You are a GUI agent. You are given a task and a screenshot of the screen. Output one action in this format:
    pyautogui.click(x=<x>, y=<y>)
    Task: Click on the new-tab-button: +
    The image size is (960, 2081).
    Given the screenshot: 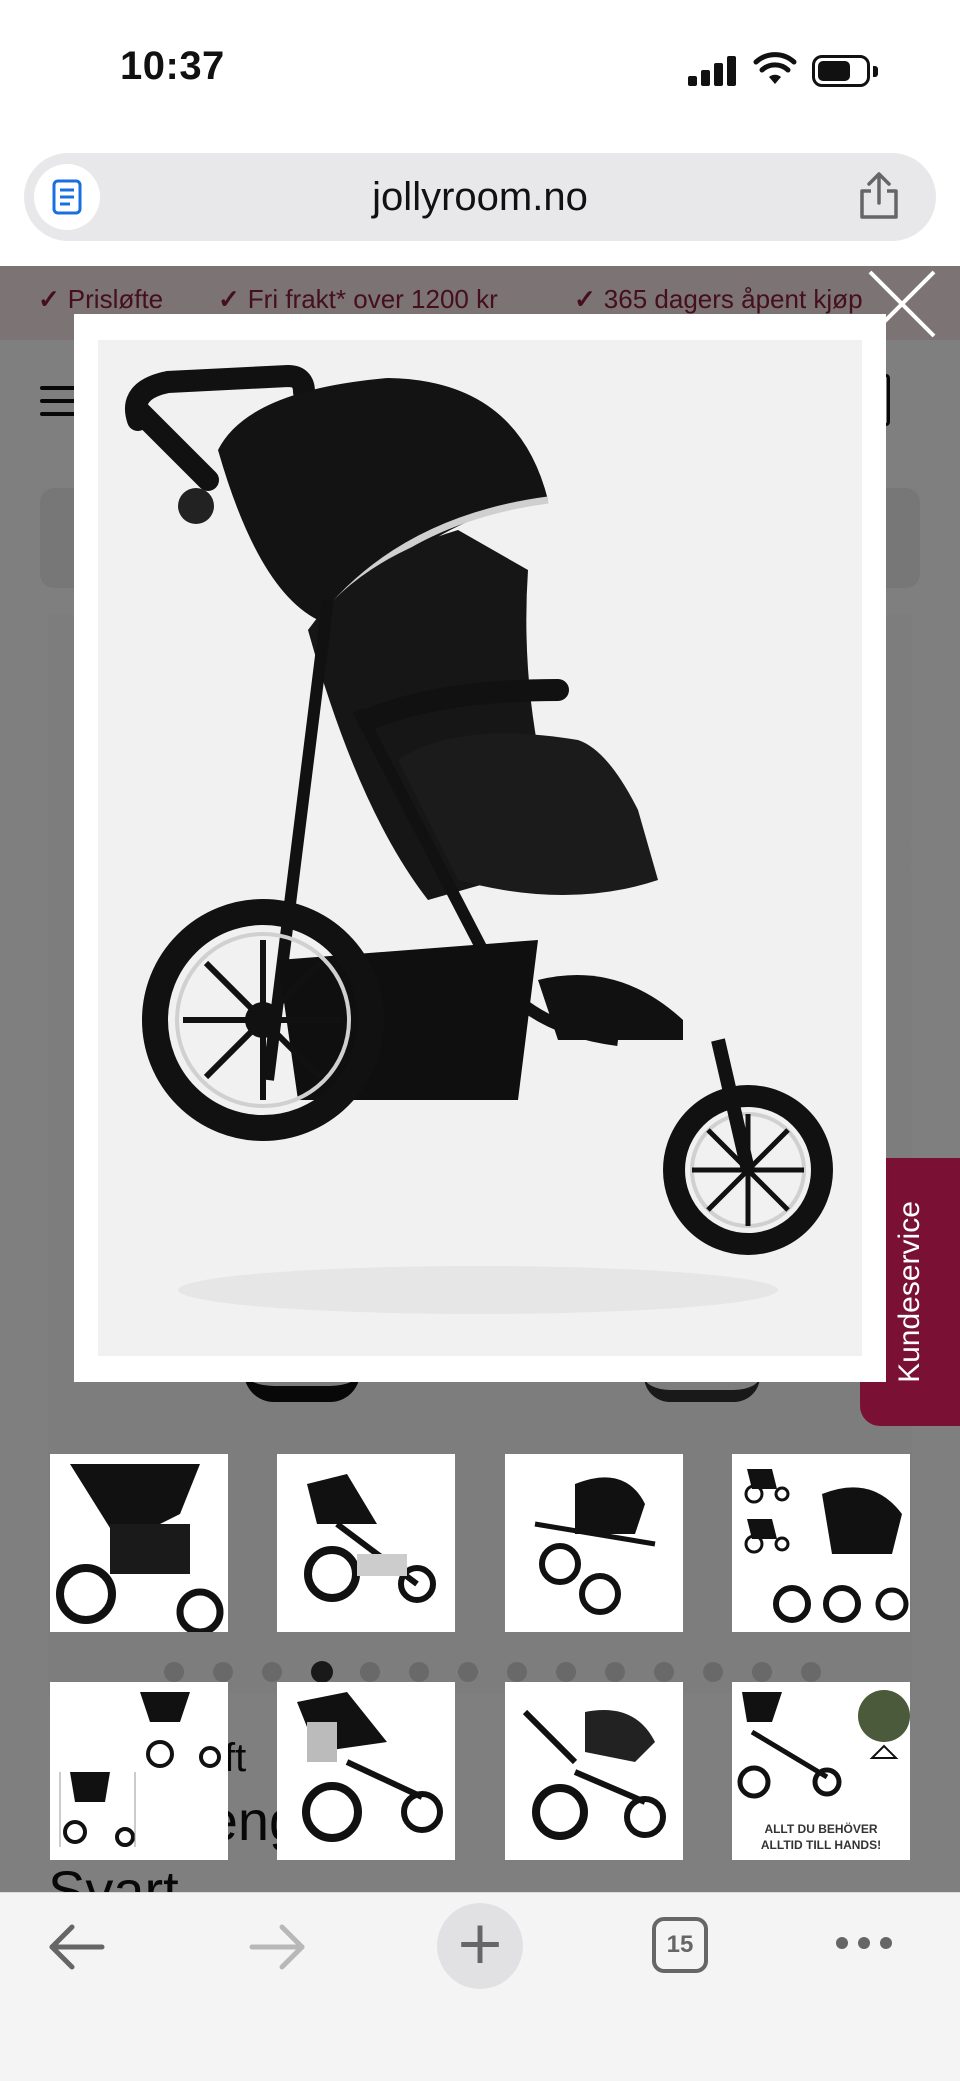 What is the action you would take?
    pyautogui.click(x=480, y=1946)
    